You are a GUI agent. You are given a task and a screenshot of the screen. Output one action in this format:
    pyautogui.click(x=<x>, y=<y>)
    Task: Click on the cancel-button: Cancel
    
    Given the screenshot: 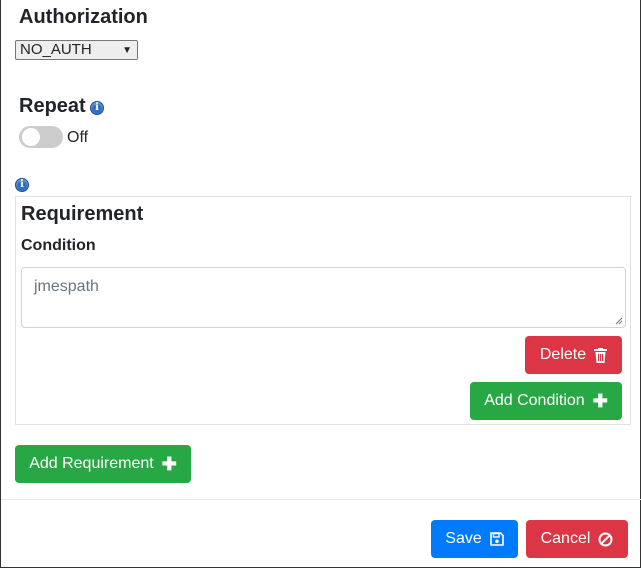 What is the action you would take?
    pyautogui.click(x=577, y=539)
    